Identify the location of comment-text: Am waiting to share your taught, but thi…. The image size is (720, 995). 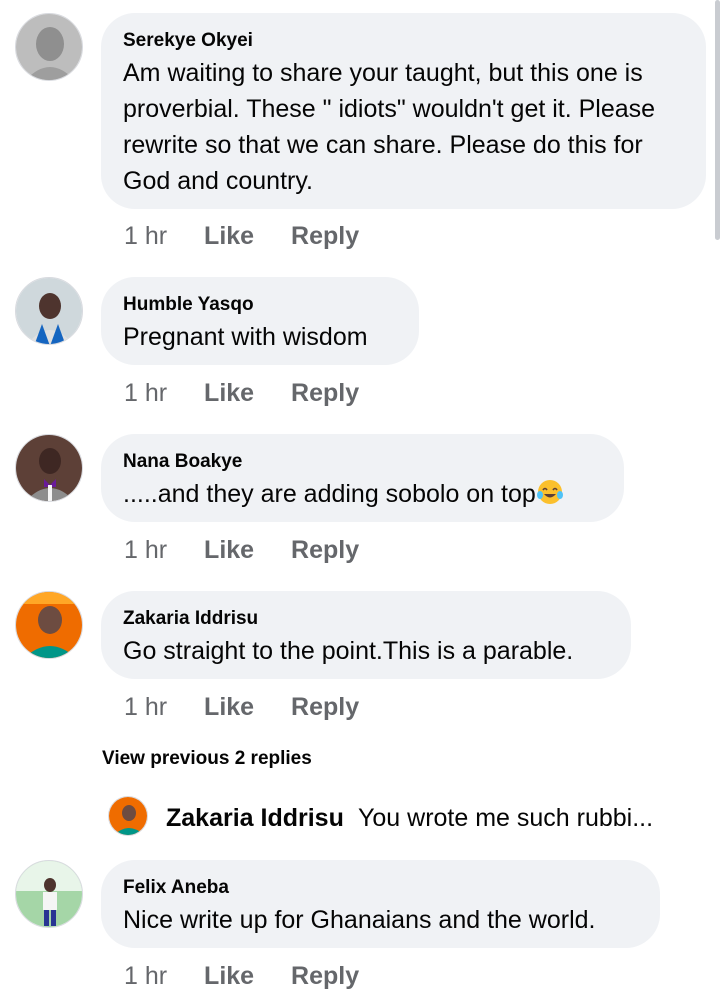
(389, 127).